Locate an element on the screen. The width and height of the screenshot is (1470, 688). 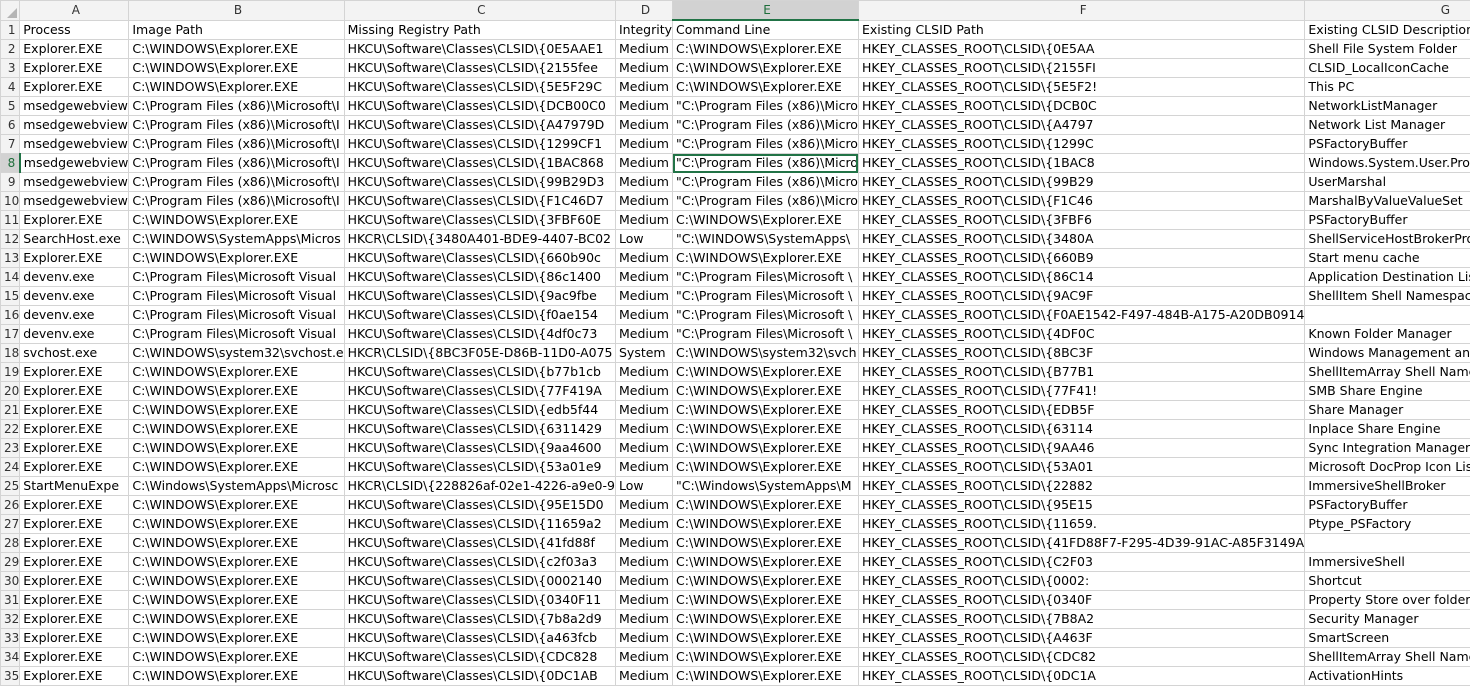
cell-g33: SmartScreen is located at coordinates (1387, 638).